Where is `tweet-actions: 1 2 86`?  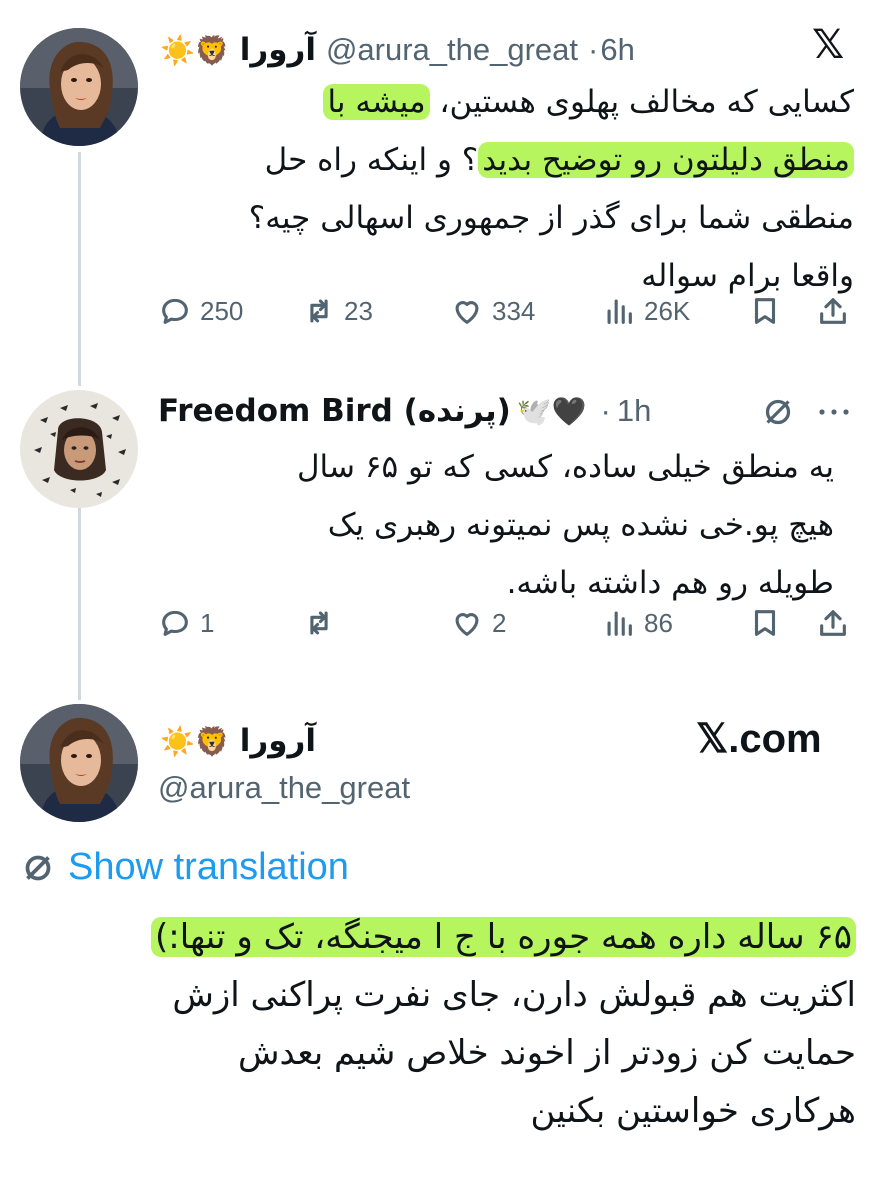
tweet-actions: 1 2 86 is located at coordinates (502, 631).